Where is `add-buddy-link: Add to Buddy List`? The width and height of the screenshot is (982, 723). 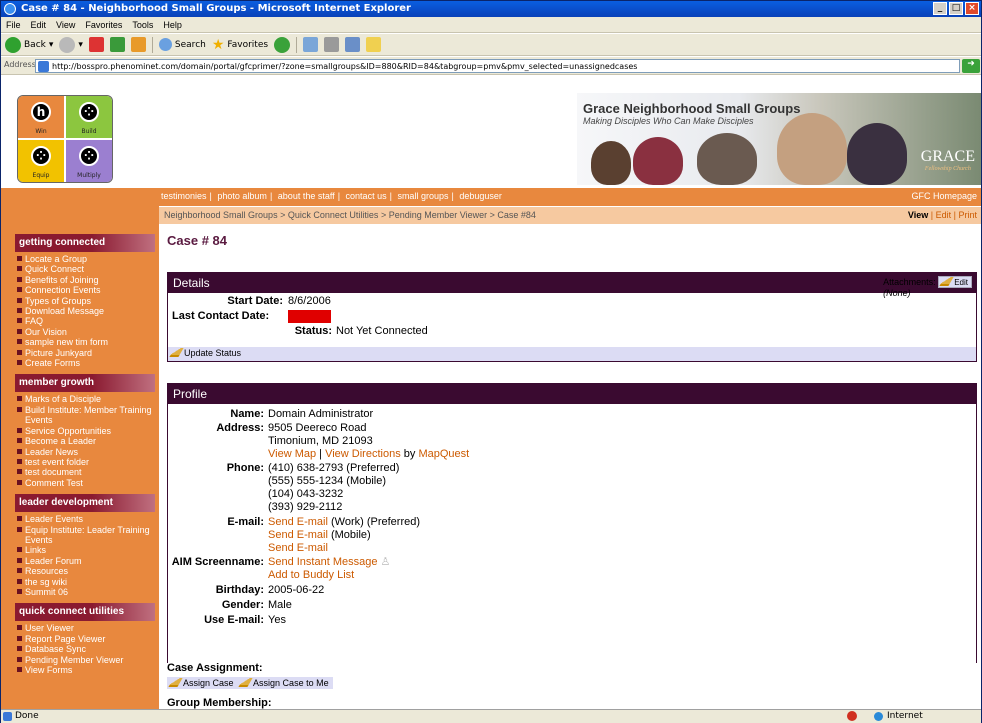
add-buddy-link: Add to Buddy List is located at coordinates (311, 575).